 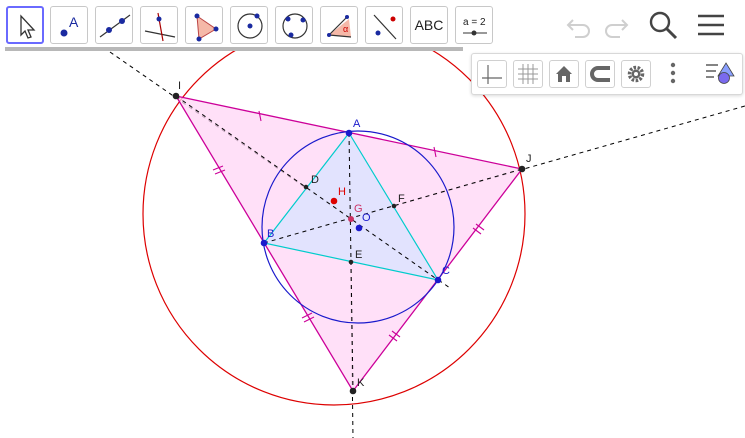 I want to click on circle-three-points-icon, so click(x=295, y=26).